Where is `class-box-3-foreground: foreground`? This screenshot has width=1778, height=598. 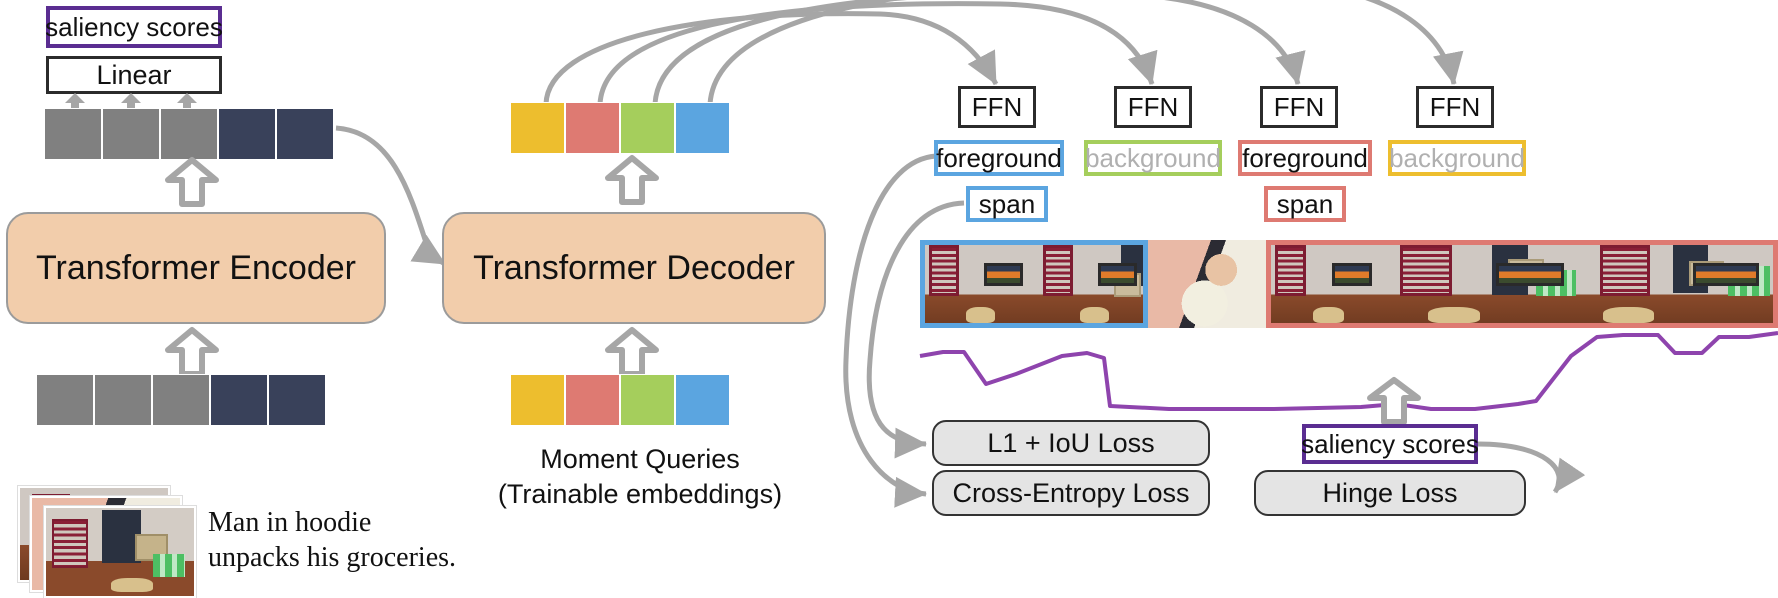
class-box-3-foreground: foreground is located at coordinates (1305, 158).